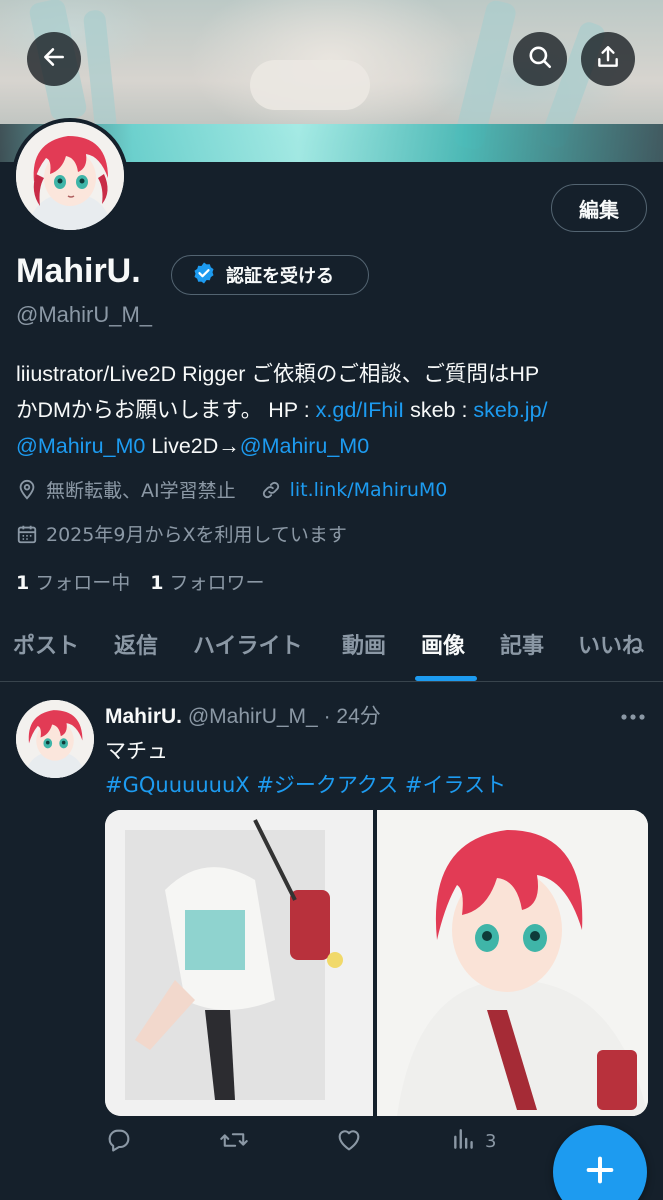 This screenshot has width=663, height=1200. Describe the element at coordinates (633, 714) in the screenshot. I see `more-dots-icon` at that location.